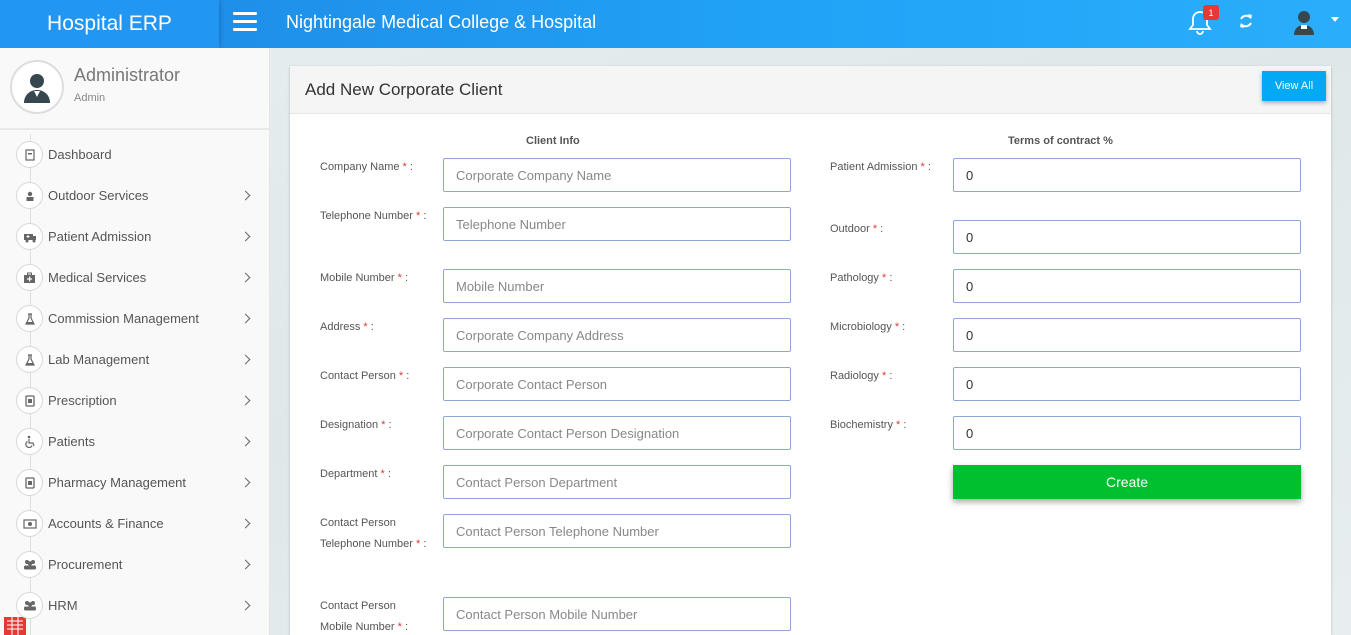 This screenshot has width=1351, height=635. I want to click on refresh-icon, so click(1246, 21).